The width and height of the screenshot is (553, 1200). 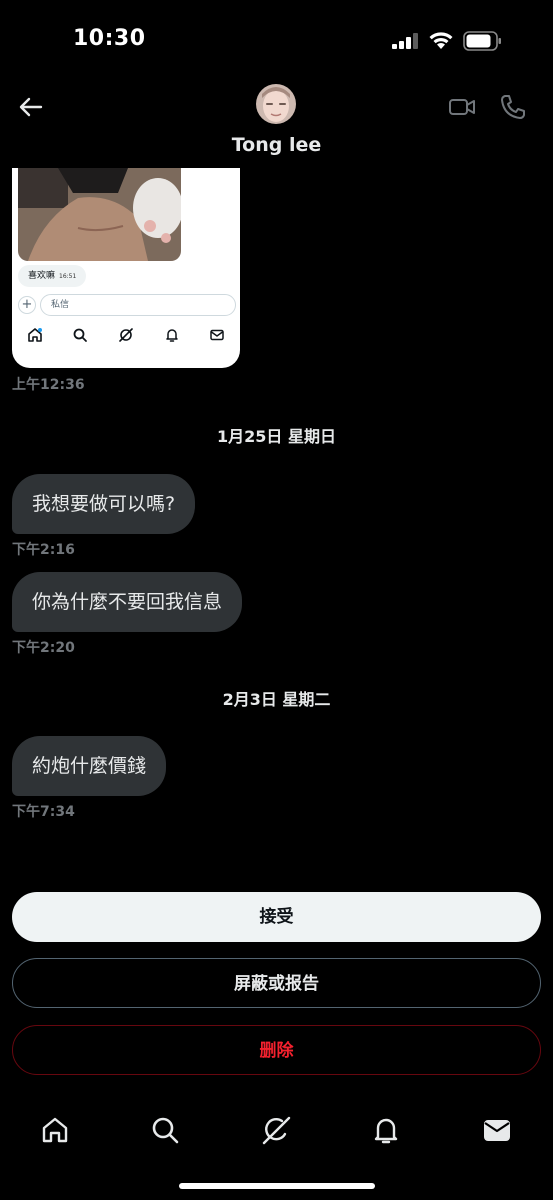 I want to click on search-icon, so click(x=165, y=1130).